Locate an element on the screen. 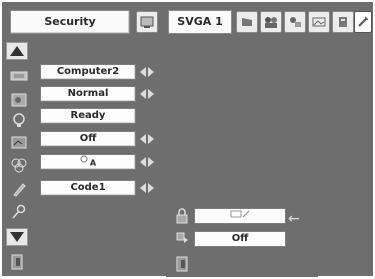 This screenshot has width=375, height=279. mode-row: Normal is located at coordinates (100, 94).